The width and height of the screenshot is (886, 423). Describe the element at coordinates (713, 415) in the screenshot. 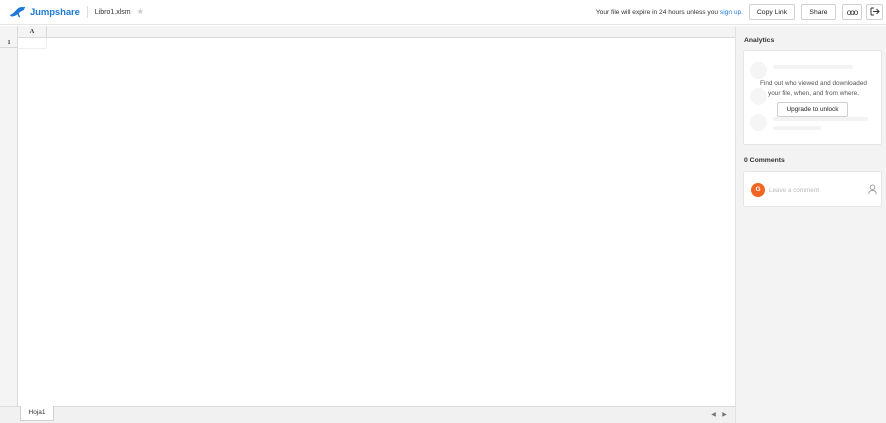

I see `tab-prev-icon: ◀` at that location.